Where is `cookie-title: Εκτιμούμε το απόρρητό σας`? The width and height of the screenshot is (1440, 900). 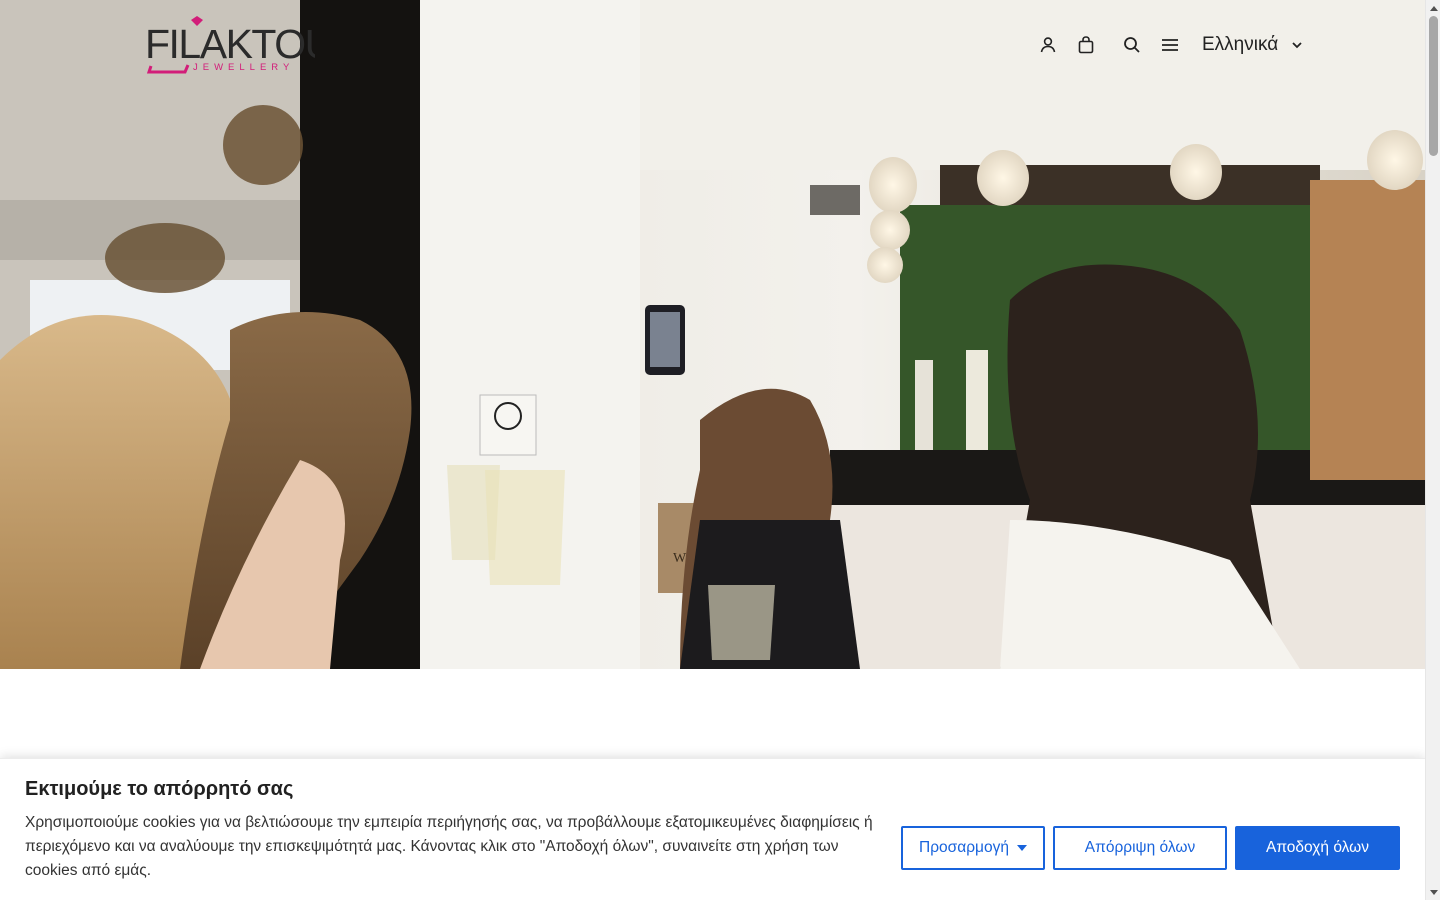
cookie-title: Εκτιμούμε το απόρρητό σας is located at coordinates (159, 789).